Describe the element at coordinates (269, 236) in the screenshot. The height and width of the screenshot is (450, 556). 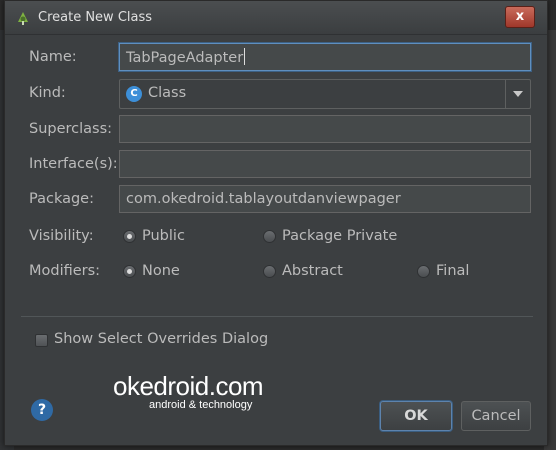
I see `visibility-package-private-radio` at that location.